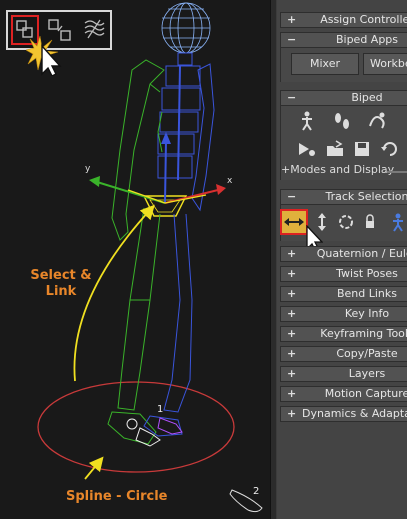 The width and height of the screenshot is (407, 519). I want to click on bind-to-space-warp-button, so click(94, 30).